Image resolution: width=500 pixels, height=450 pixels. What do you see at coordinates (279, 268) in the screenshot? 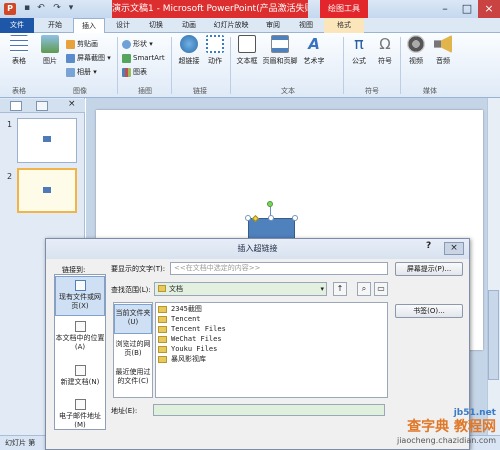
I see `display-text-input: <<在文档中选定的内容>>` at bounding box center [279, 268].